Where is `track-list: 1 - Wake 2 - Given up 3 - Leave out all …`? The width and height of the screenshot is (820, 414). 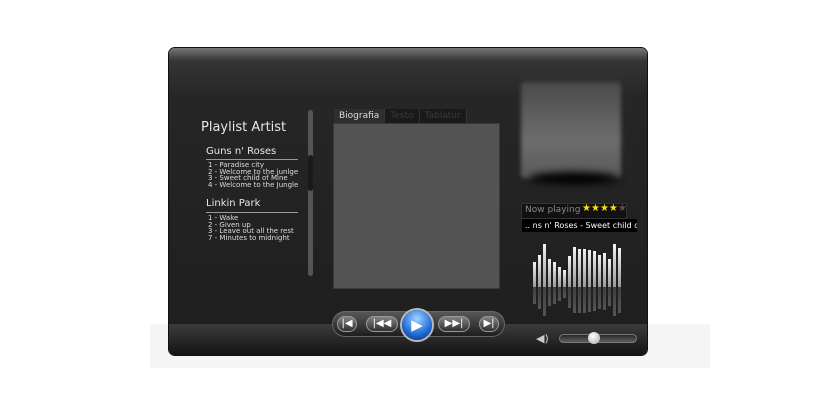
track-list: 1 - Wake 2 - Given up 3 - Leave out all … is located at coordinates (251, 228).